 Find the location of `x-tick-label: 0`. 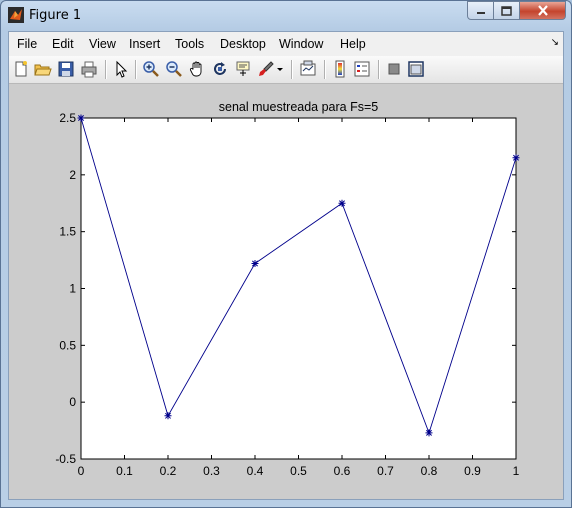

x-tick-label: 0 is located at coordinates (81, 471).